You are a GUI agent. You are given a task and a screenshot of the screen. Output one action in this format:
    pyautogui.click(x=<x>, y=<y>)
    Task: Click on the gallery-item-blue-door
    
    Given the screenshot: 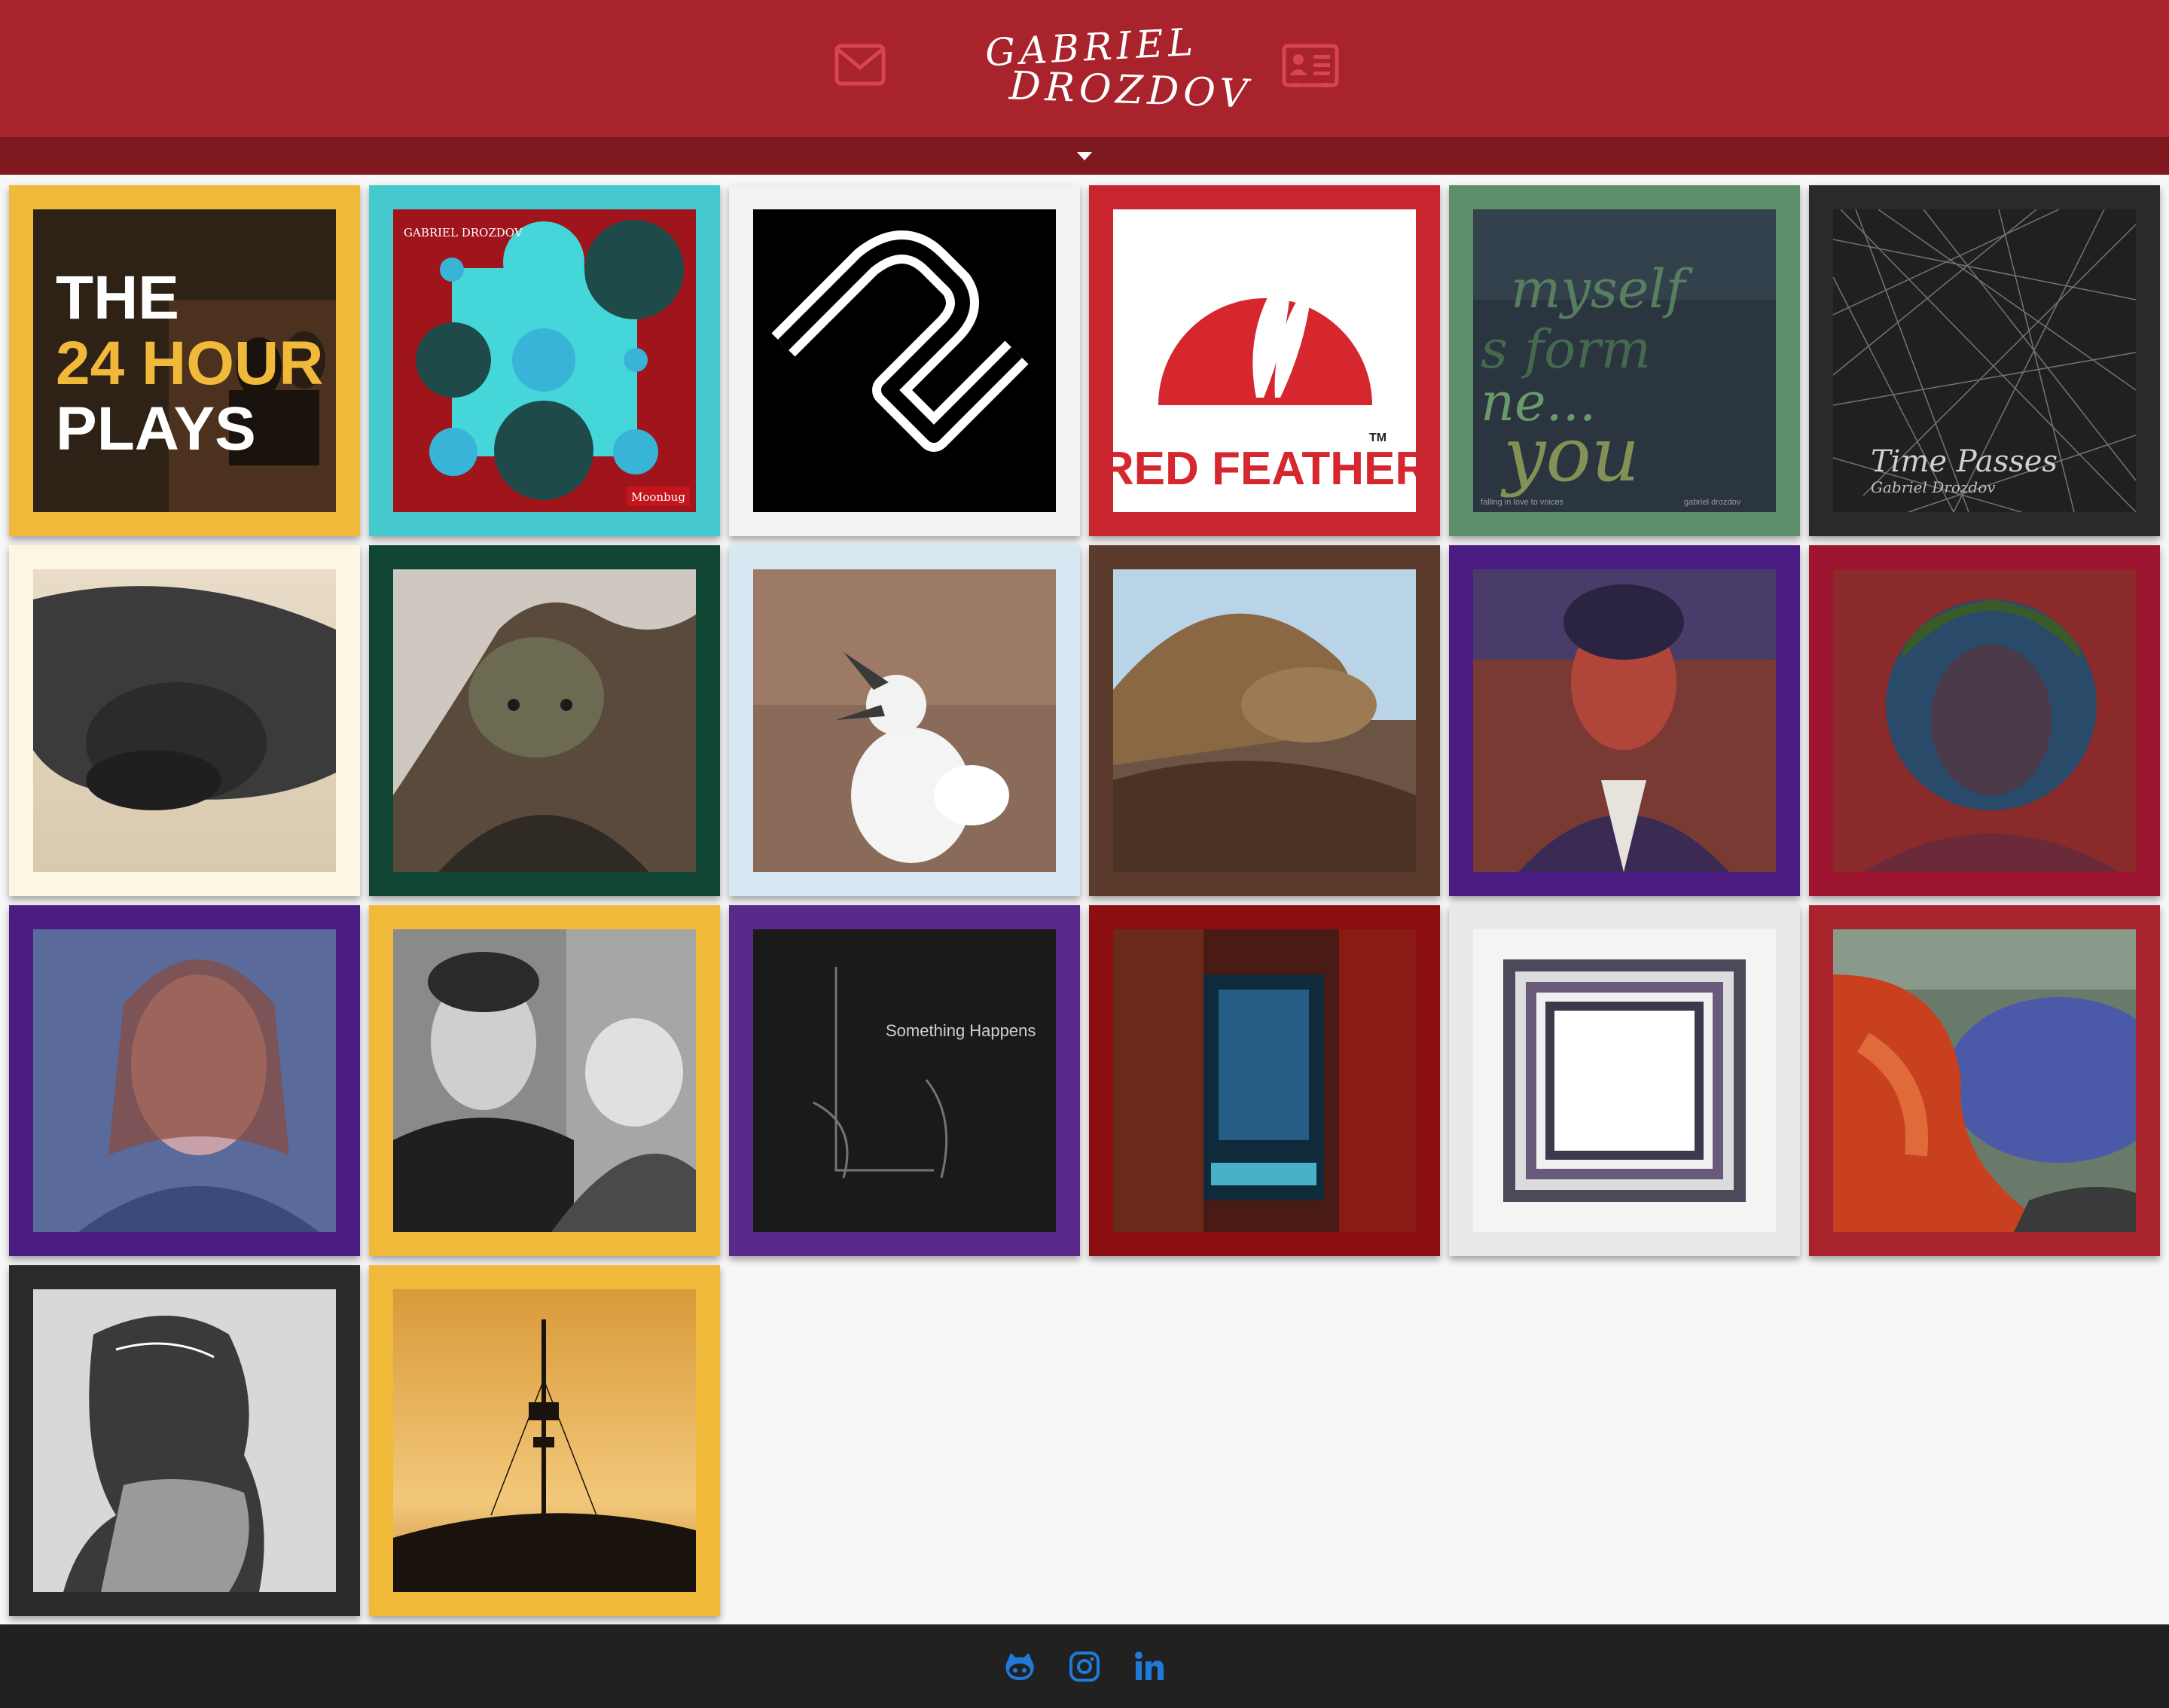 What is the action you would take?
    pyautogui.click(x=1264, y=1080)
    